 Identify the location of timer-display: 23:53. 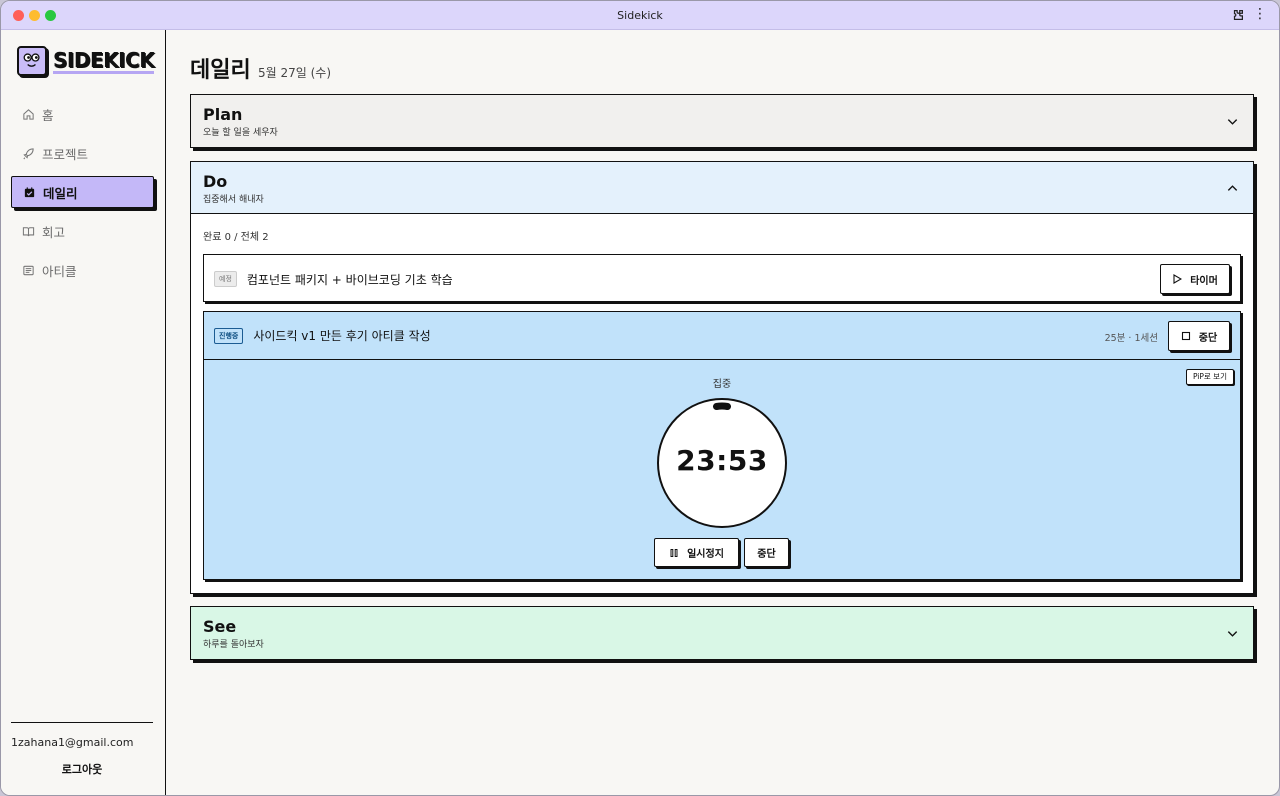
(722, 460).